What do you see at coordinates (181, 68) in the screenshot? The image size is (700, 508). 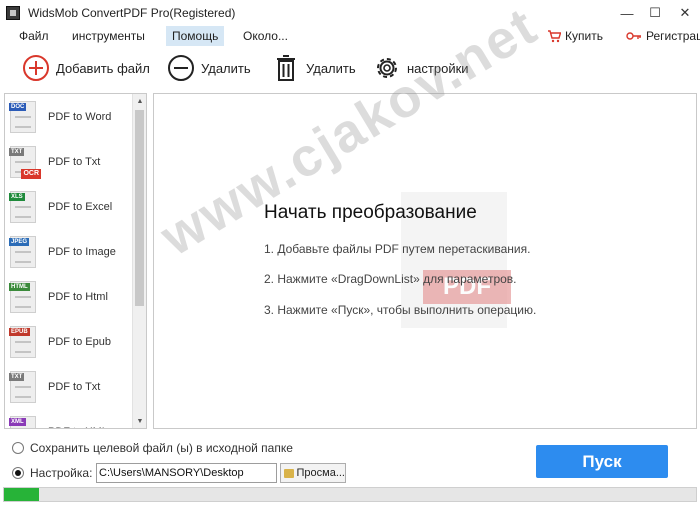 I see `minus-circle-icon` at bounding box center [181, 68].